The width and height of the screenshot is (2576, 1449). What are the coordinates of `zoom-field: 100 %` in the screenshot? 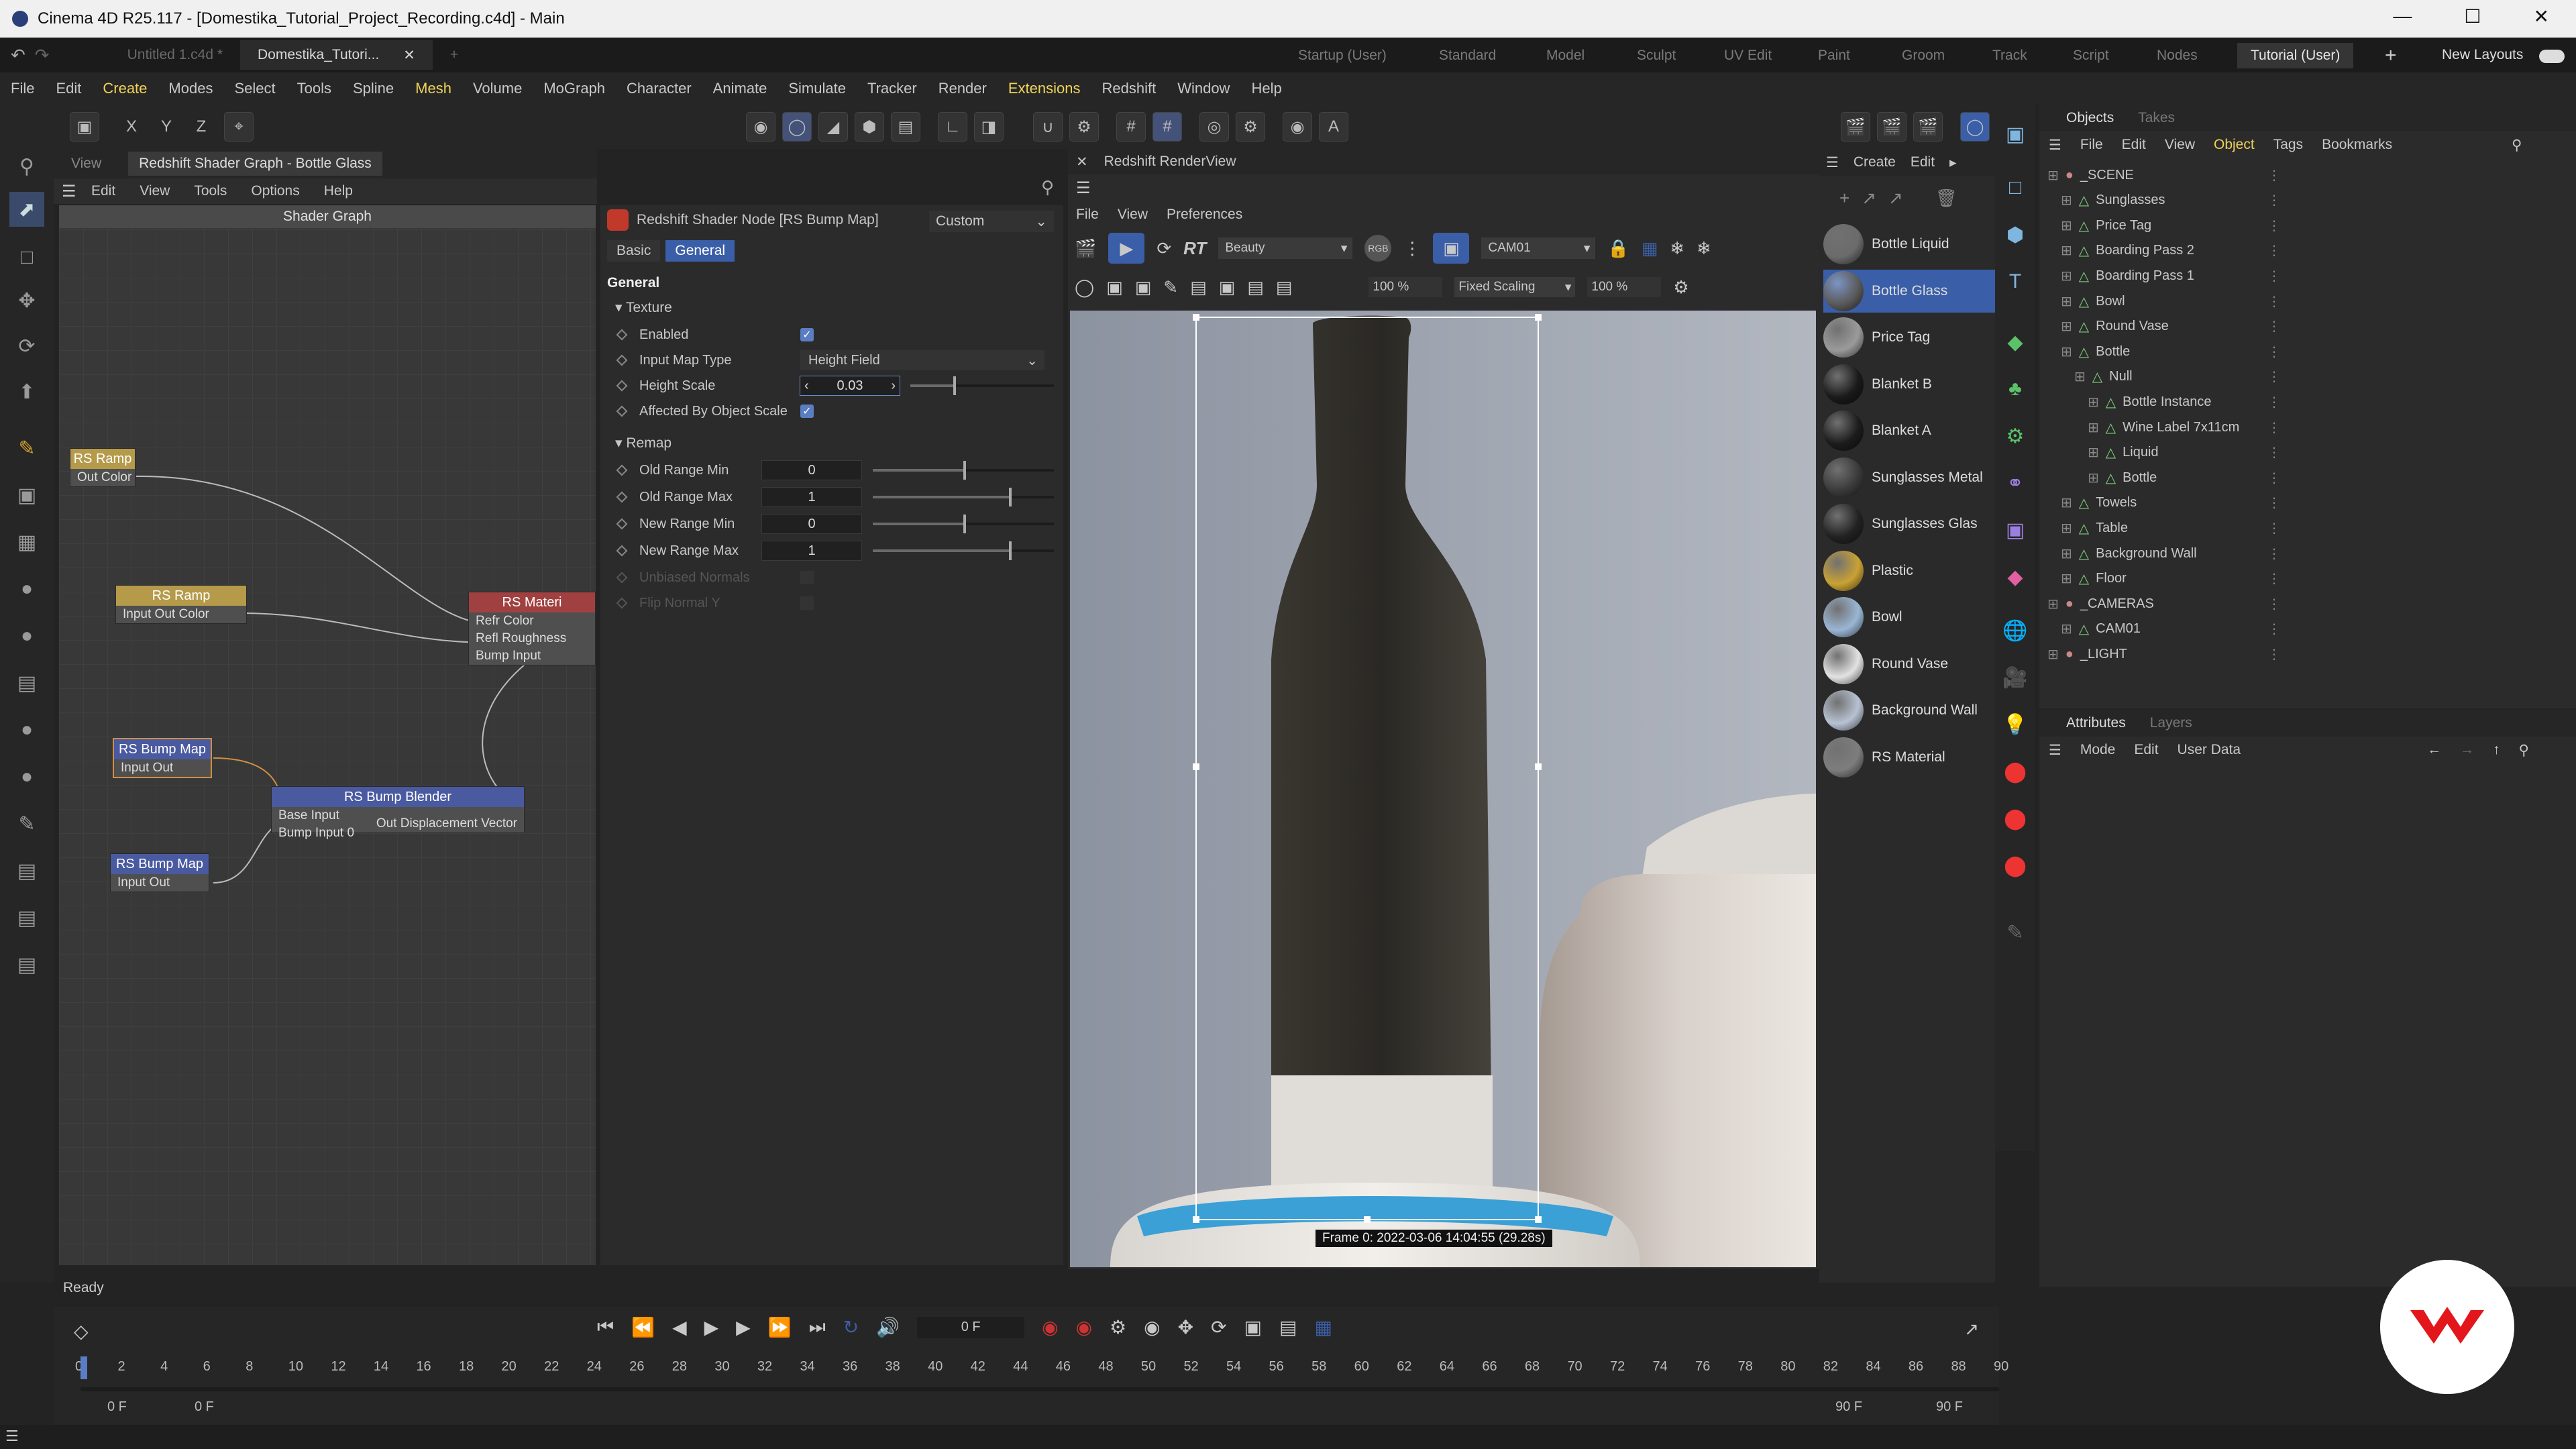 It's located at (1405, 287).